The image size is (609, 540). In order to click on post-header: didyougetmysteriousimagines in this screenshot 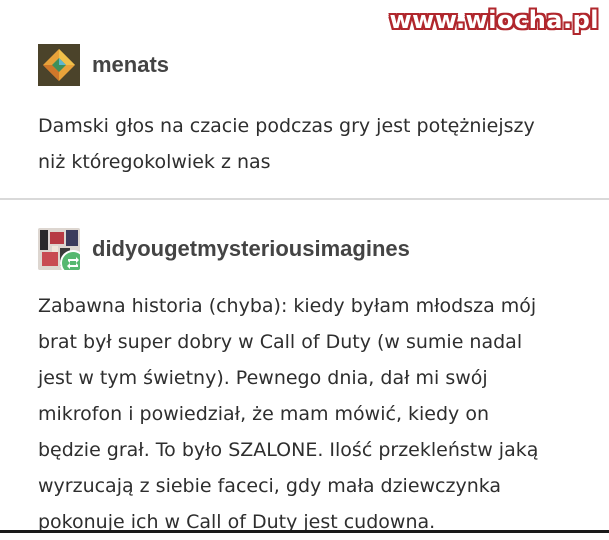, I will do `click(224, 249)`.